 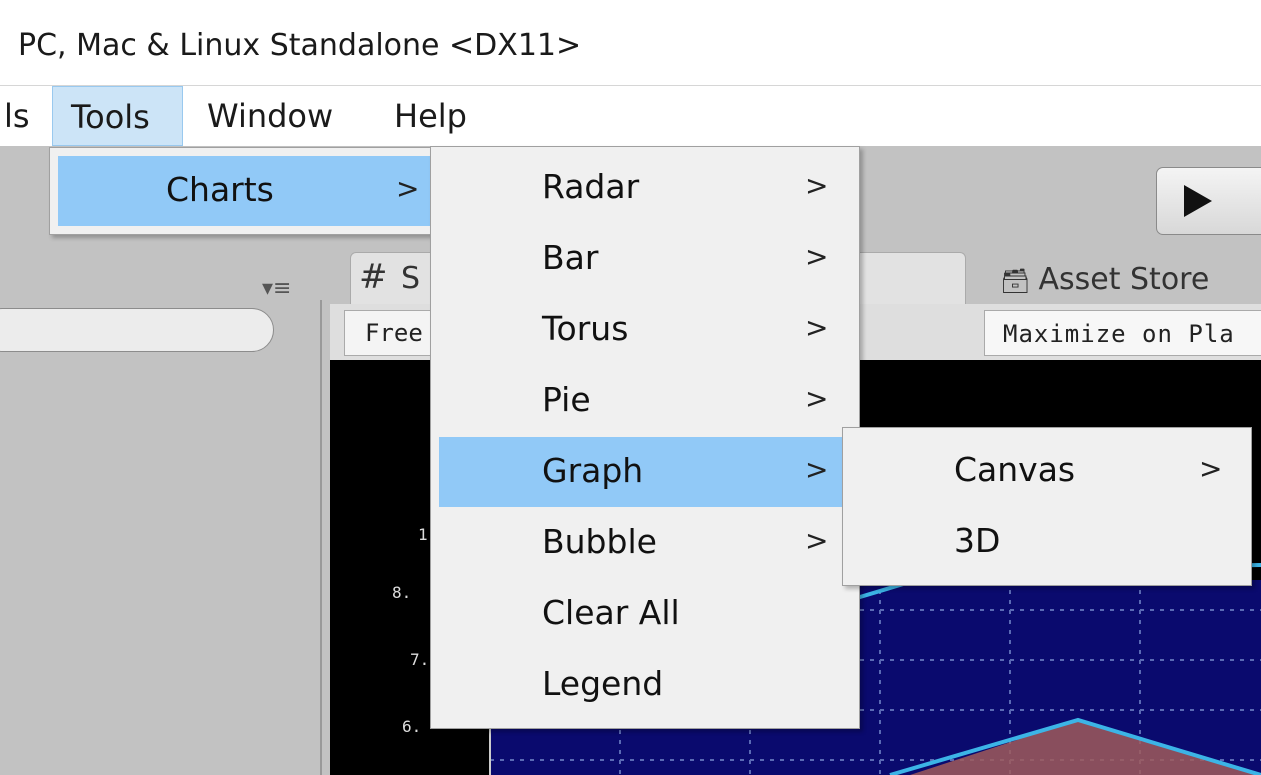 What do you see at coordinates (137, 330) in the screenshot?
I see `hierarchy-search-input` at bounding box center [137, 330].